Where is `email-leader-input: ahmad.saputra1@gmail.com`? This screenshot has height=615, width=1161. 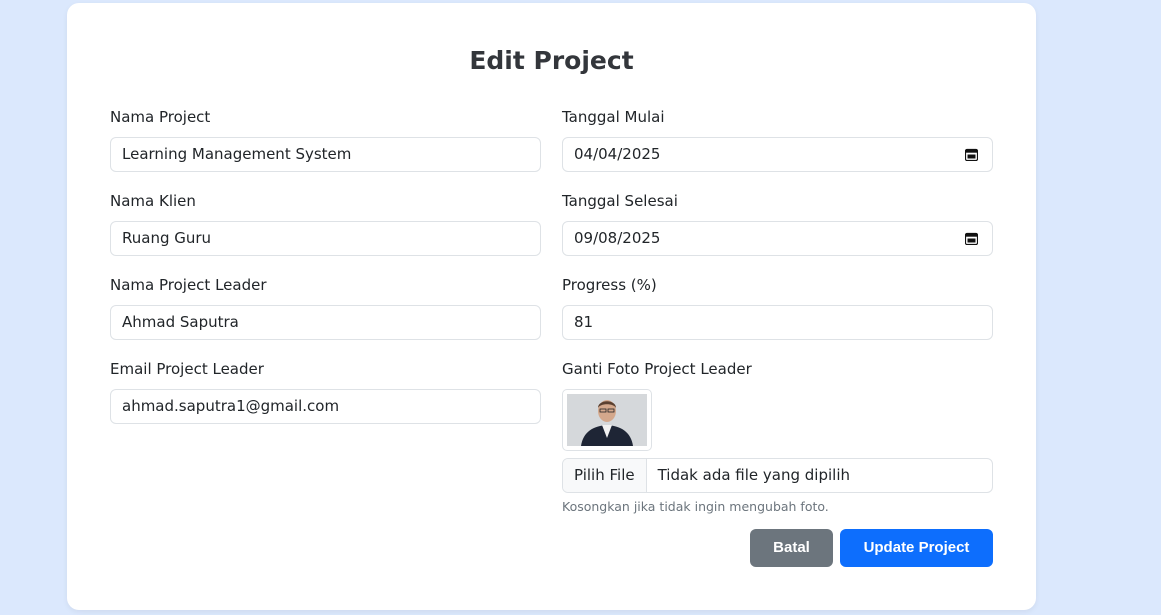 email-leader-input: ahmad.saputra1@gmail.com is located at coordinates (325, 406).